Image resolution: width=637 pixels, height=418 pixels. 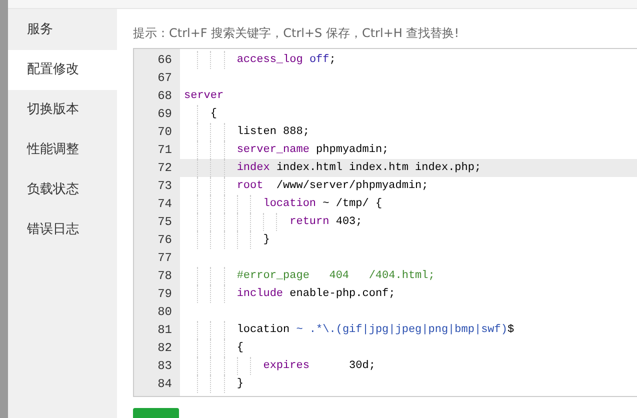 What do you see at coordinates (164, 348) in the screenshot?
I see `line-number: 82` at bounding box center [164, 348].